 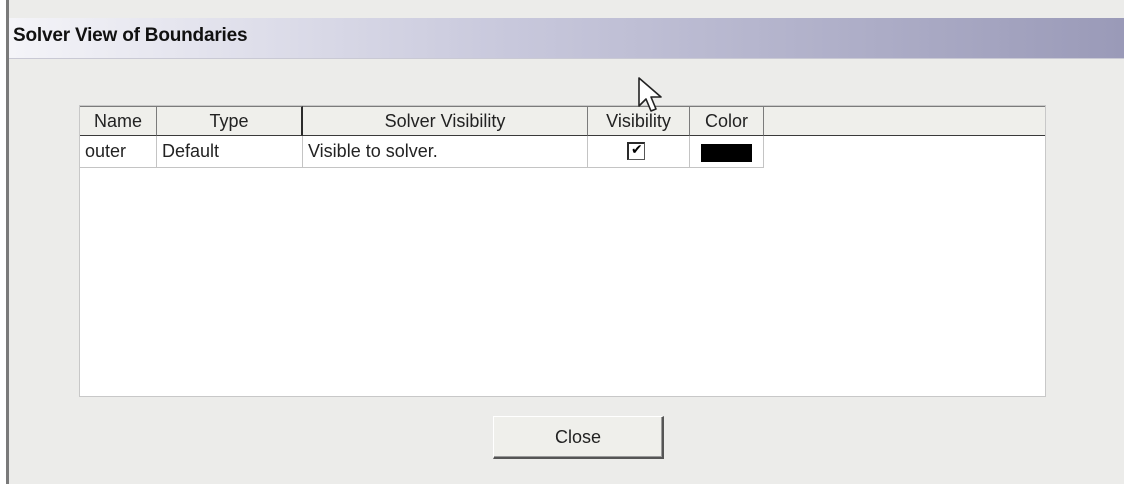 What do you see at coordinates (727, 121) in the screenshot?
I see `column-header-color: Color` at bounding box center [727, 121].